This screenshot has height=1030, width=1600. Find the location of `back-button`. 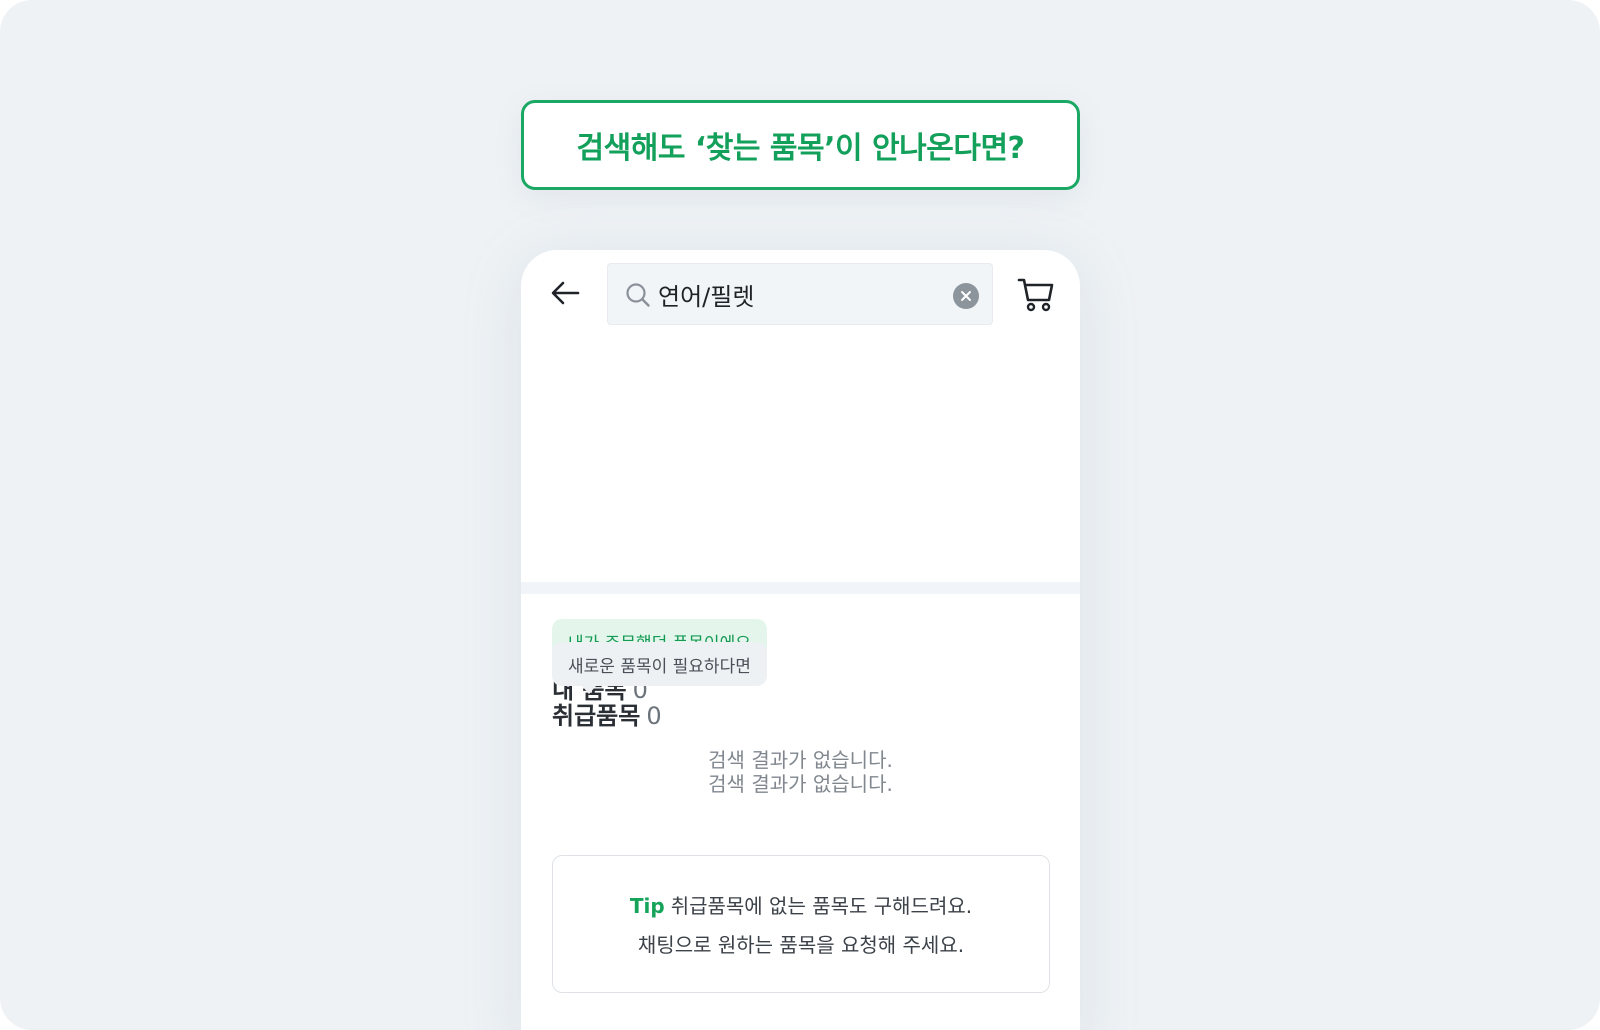

back-button is located at coordinates (565, 293).